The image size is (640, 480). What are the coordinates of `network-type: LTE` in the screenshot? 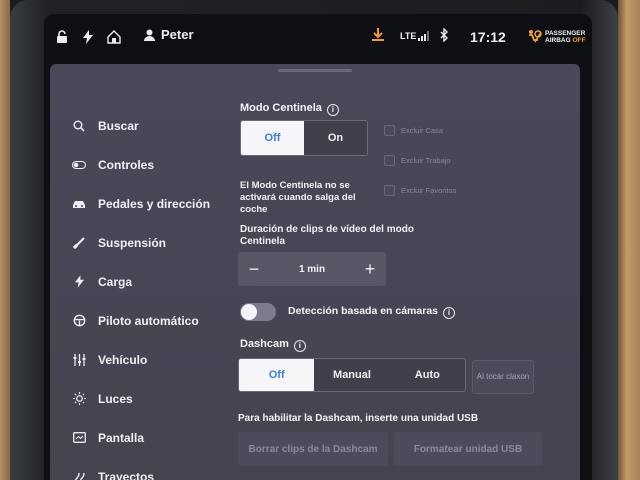 It's located at (408, 36).